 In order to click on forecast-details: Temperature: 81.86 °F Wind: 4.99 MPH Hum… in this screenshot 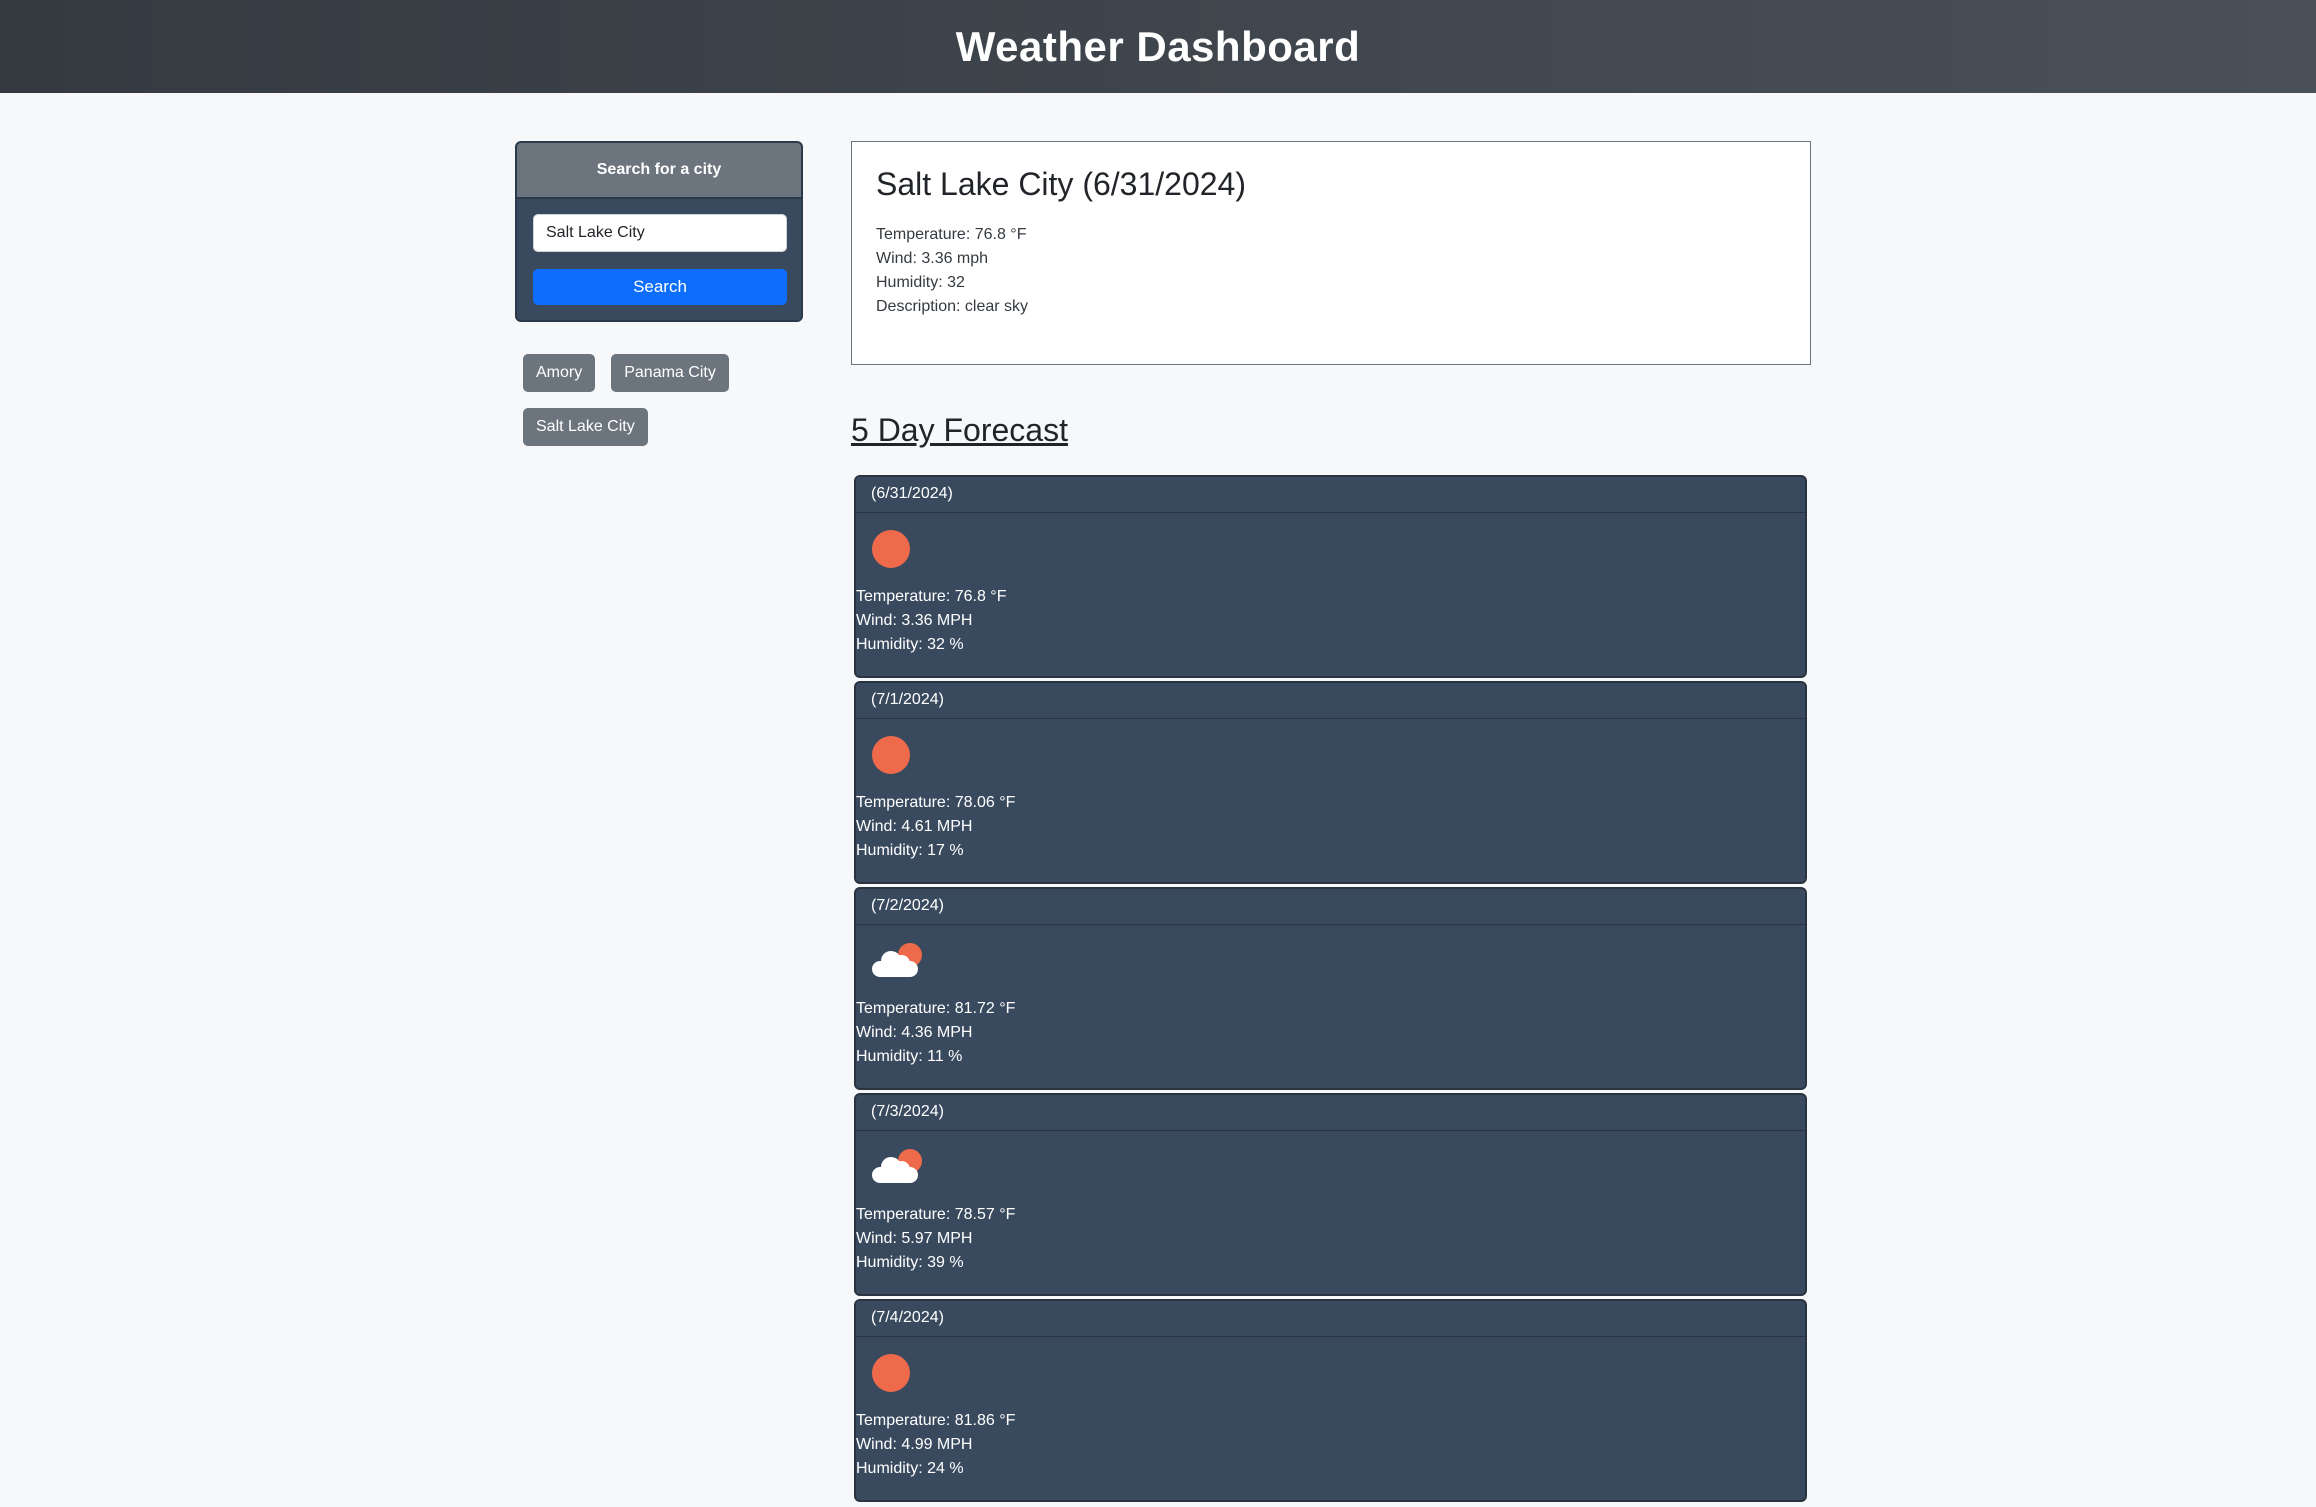, I will do `click(1330, 1445)`.